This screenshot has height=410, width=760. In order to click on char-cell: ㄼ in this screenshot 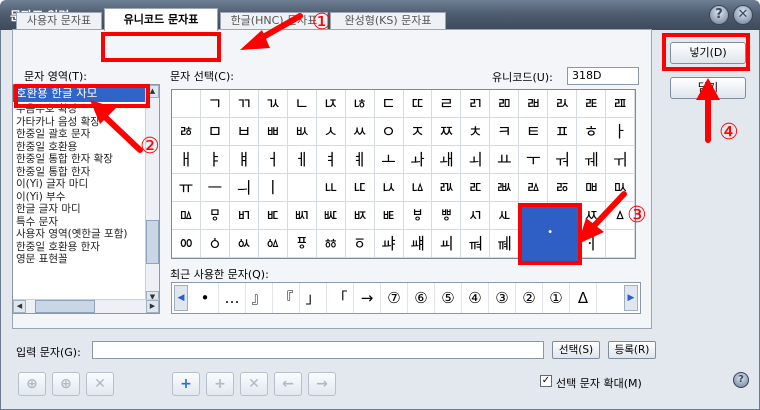, I will do `click(534, 104)`.